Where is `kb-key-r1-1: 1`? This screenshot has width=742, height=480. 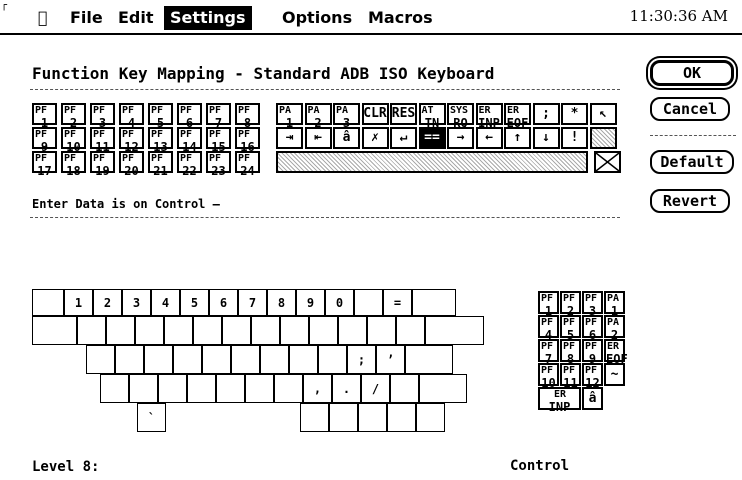 kb-key-r1-1: 1 is located at coordinates (78, 302).